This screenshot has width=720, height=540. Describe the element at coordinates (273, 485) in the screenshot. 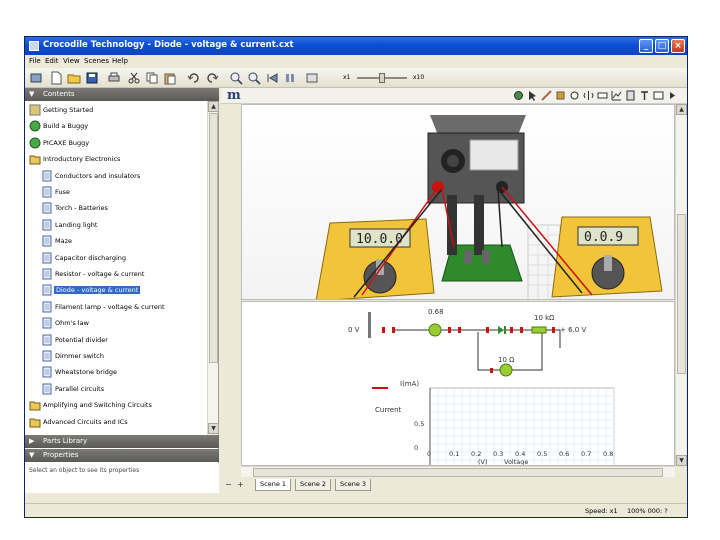

I see `scene-tab: Scene 1` at that location.